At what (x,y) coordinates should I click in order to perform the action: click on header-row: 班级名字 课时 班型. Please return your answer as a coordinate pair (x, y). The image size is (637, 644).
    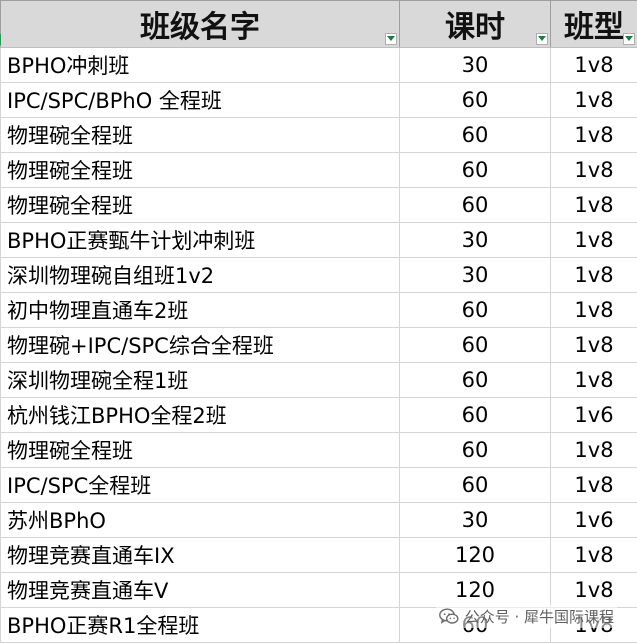
    Looking at the image, I should click on (318, 24).